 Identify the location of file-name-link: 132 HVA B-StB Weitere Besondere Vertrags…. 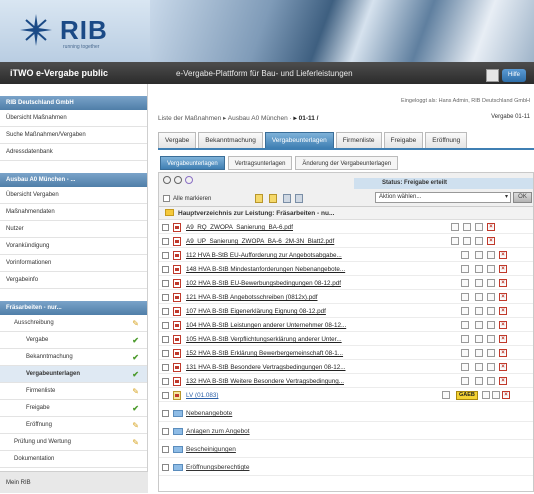
(265, 381).